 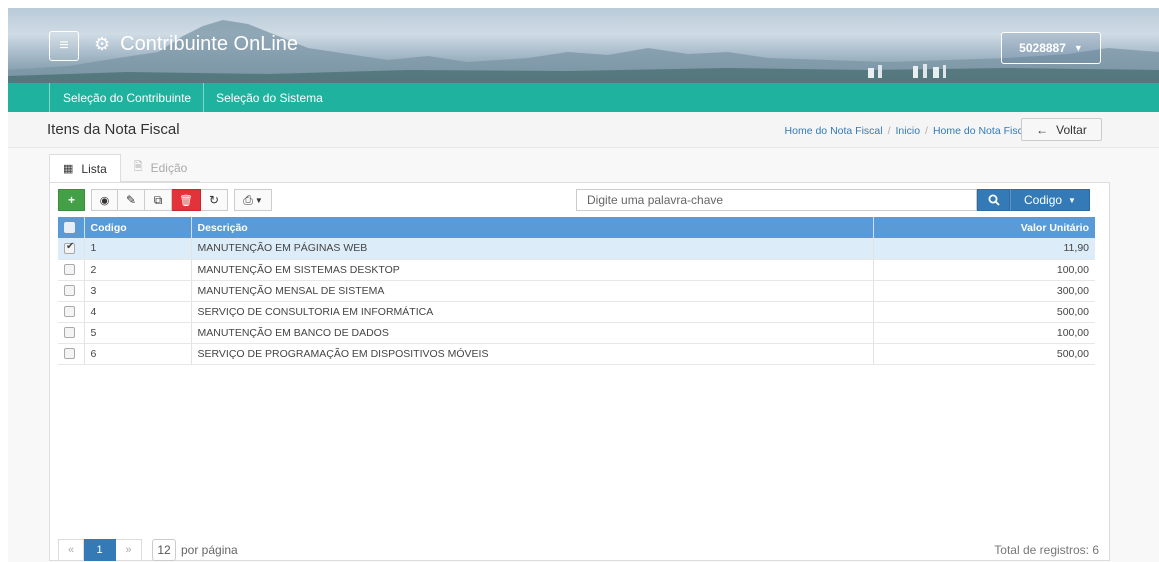 I want to click on print-dropdown-button: ⎙ ▼, so click(x=252, y=200).